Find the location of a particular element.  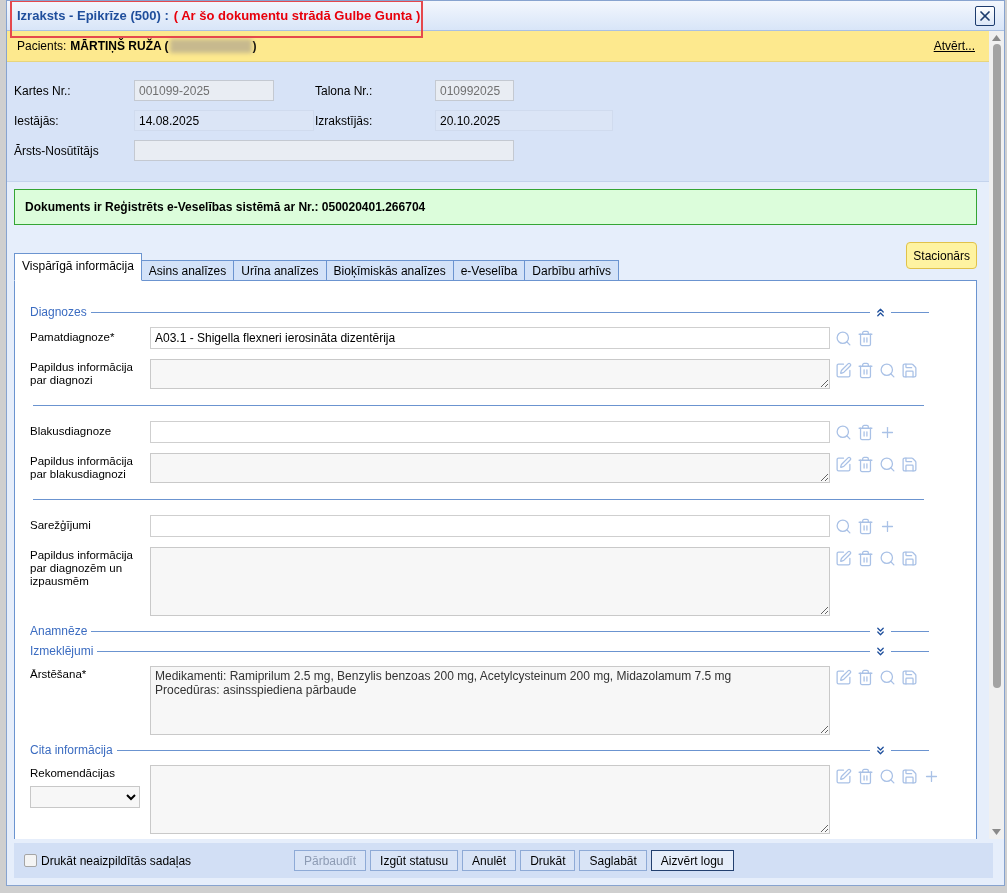

tab: Bioķīmiskās analīzes is located at coordinates (389, 270).